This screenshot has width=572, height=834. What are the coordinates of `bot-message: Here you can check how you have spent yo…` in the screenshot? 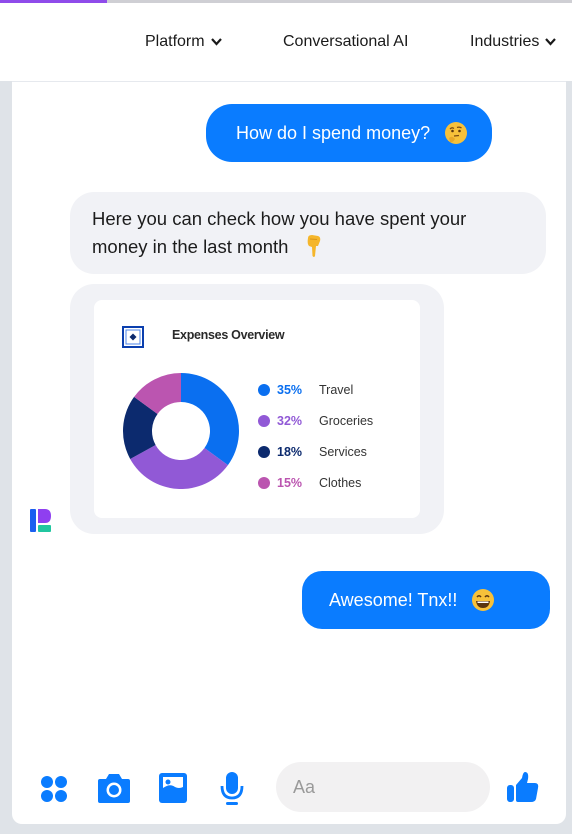 It's located at (308, 233).